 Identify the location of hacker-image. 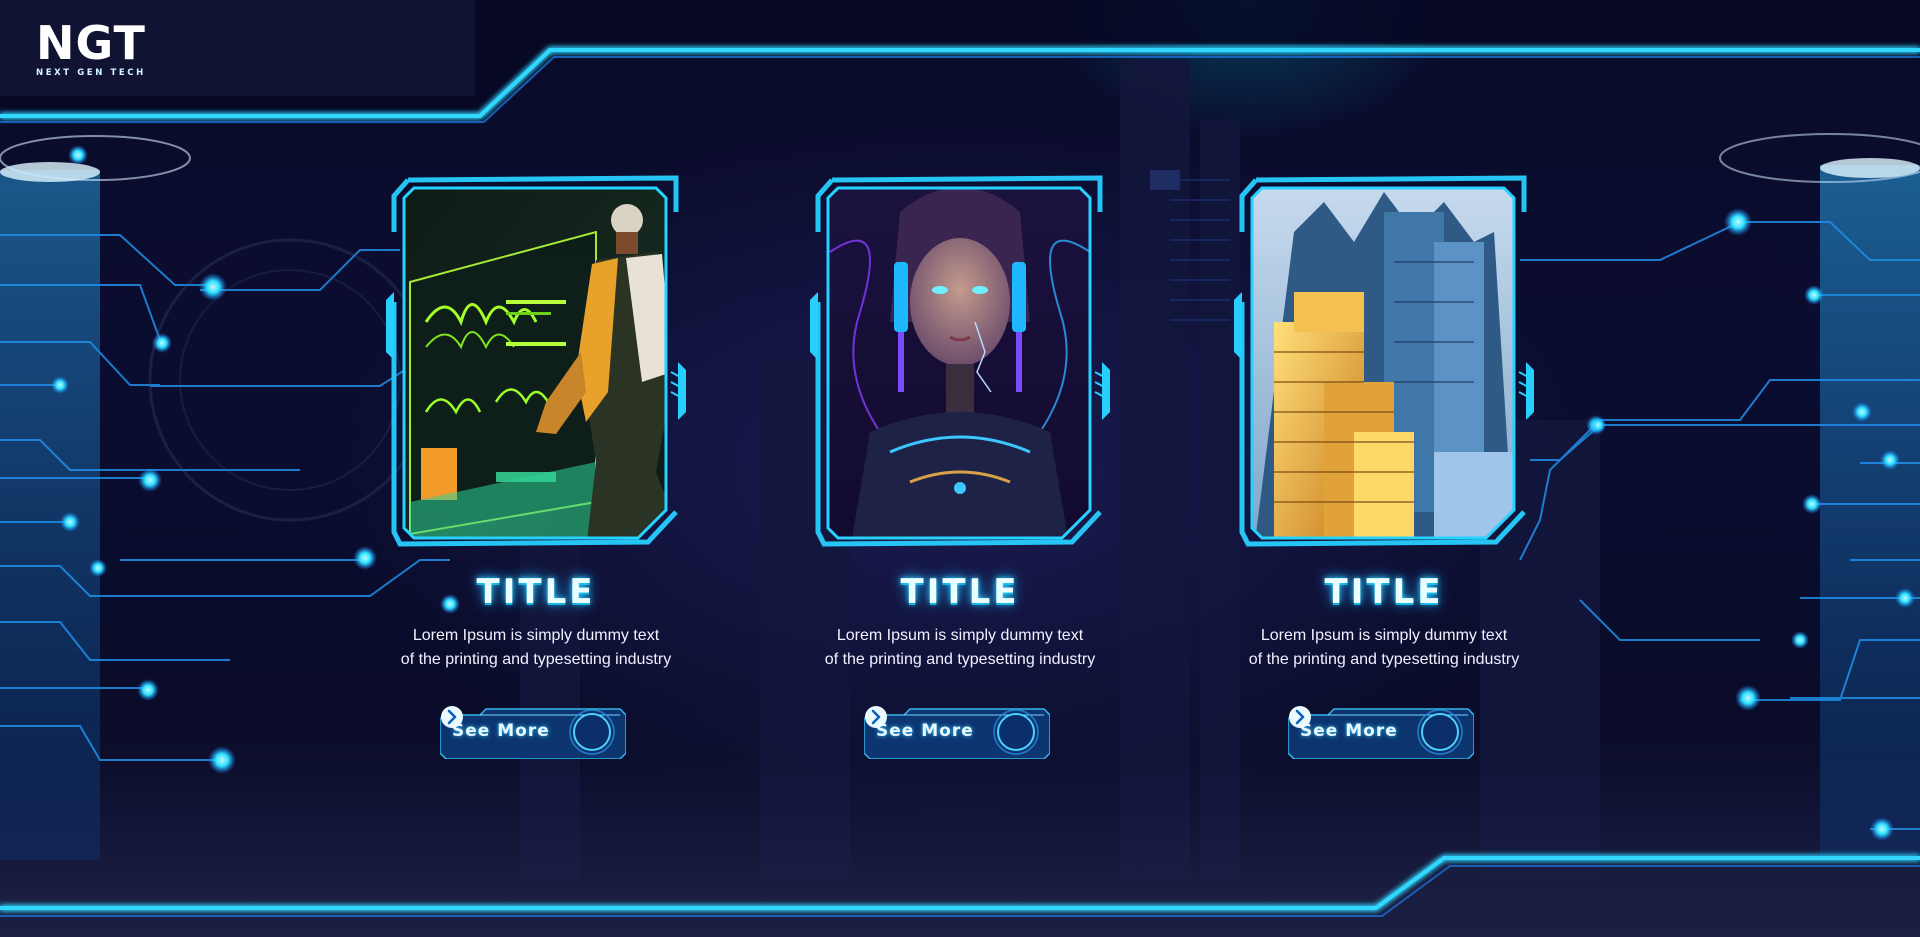
(536, 361).